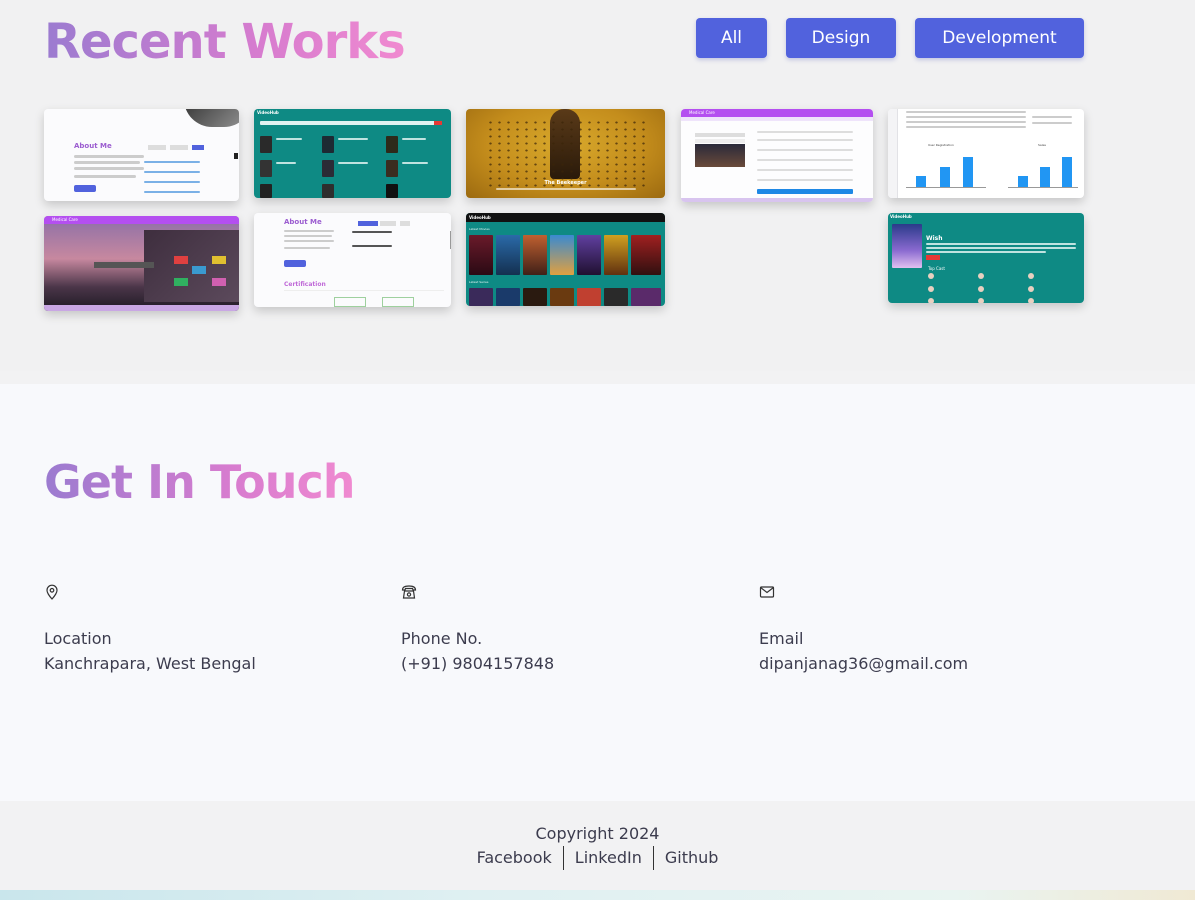 Image resolution: width=1195 pixels, height=900 pixels. Describe the element at coordinates (999, 38) in the screenshot. I see `filter-development-button: Development` at that location.